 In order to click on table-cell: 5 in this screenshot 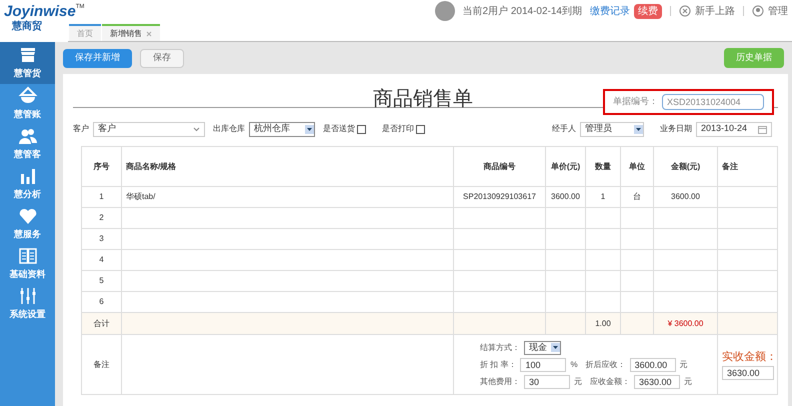, I will do `click(101, 280)`.